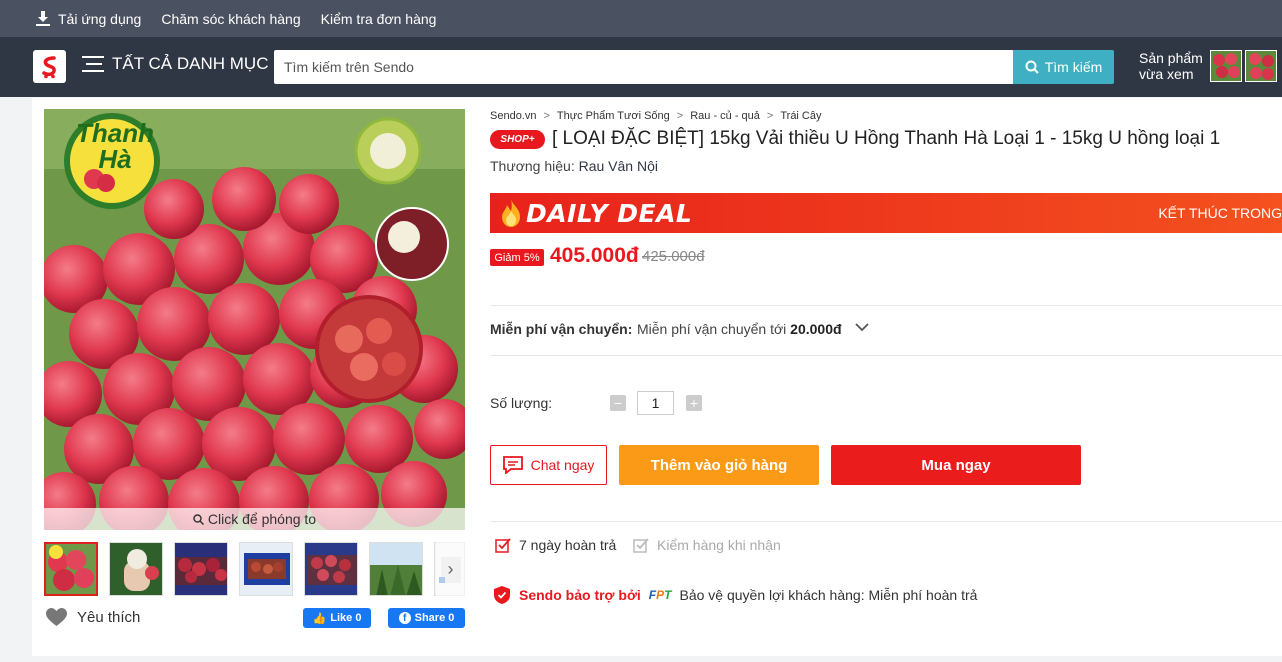 The width and height of the screenshot is (1282, 662). Describe the element at coordinates (100, 18) in the screenshot. I see `download-app-label: Tải ứng dụng` at that location.